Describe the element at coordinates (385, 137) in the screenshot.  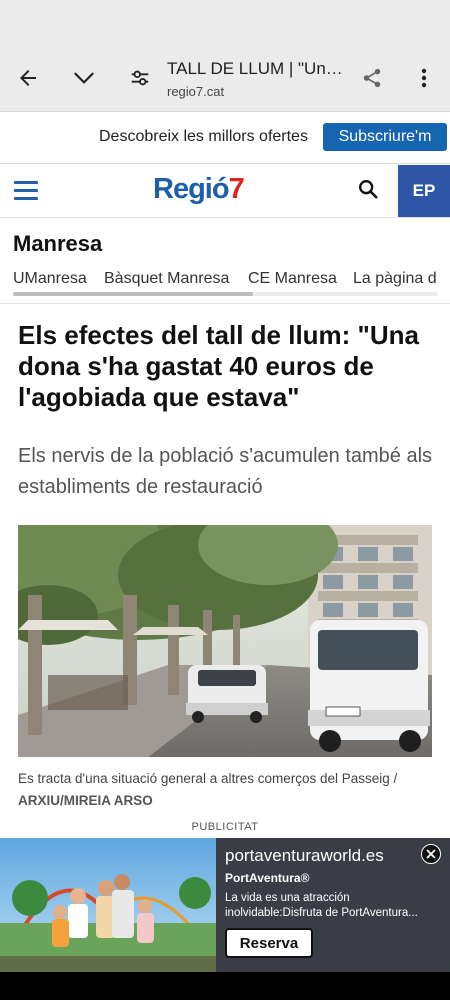
I see `subscribe-button: Subscriure'm` at that location.